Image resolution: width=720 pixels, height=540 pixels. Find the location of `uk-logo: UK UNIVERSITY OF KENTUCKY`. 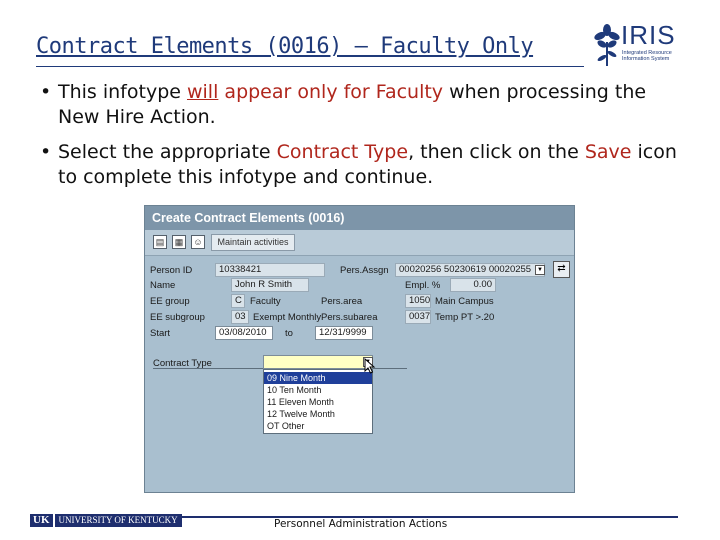

uk-logo: UK UNIVERSITY OF KENTUCKY is located at coordinates (106, 520).